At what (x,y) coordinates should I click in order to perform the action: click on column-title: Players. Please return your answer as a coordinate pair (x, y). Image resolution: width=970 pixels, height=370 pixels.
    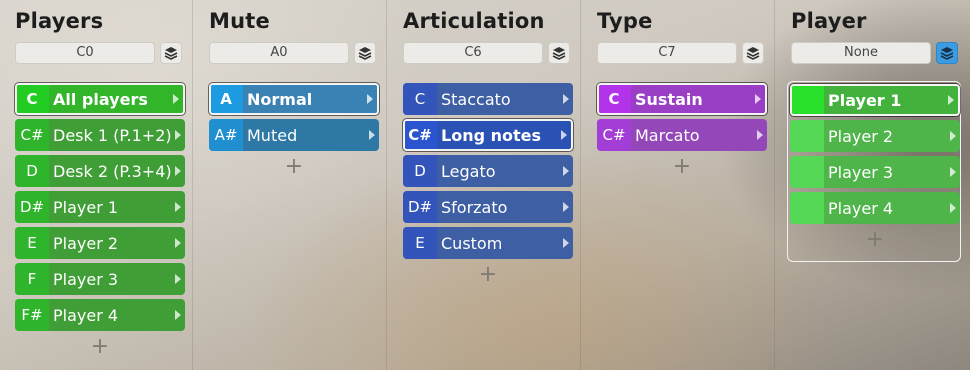
    Looking at the image, I should click on (59, 21).